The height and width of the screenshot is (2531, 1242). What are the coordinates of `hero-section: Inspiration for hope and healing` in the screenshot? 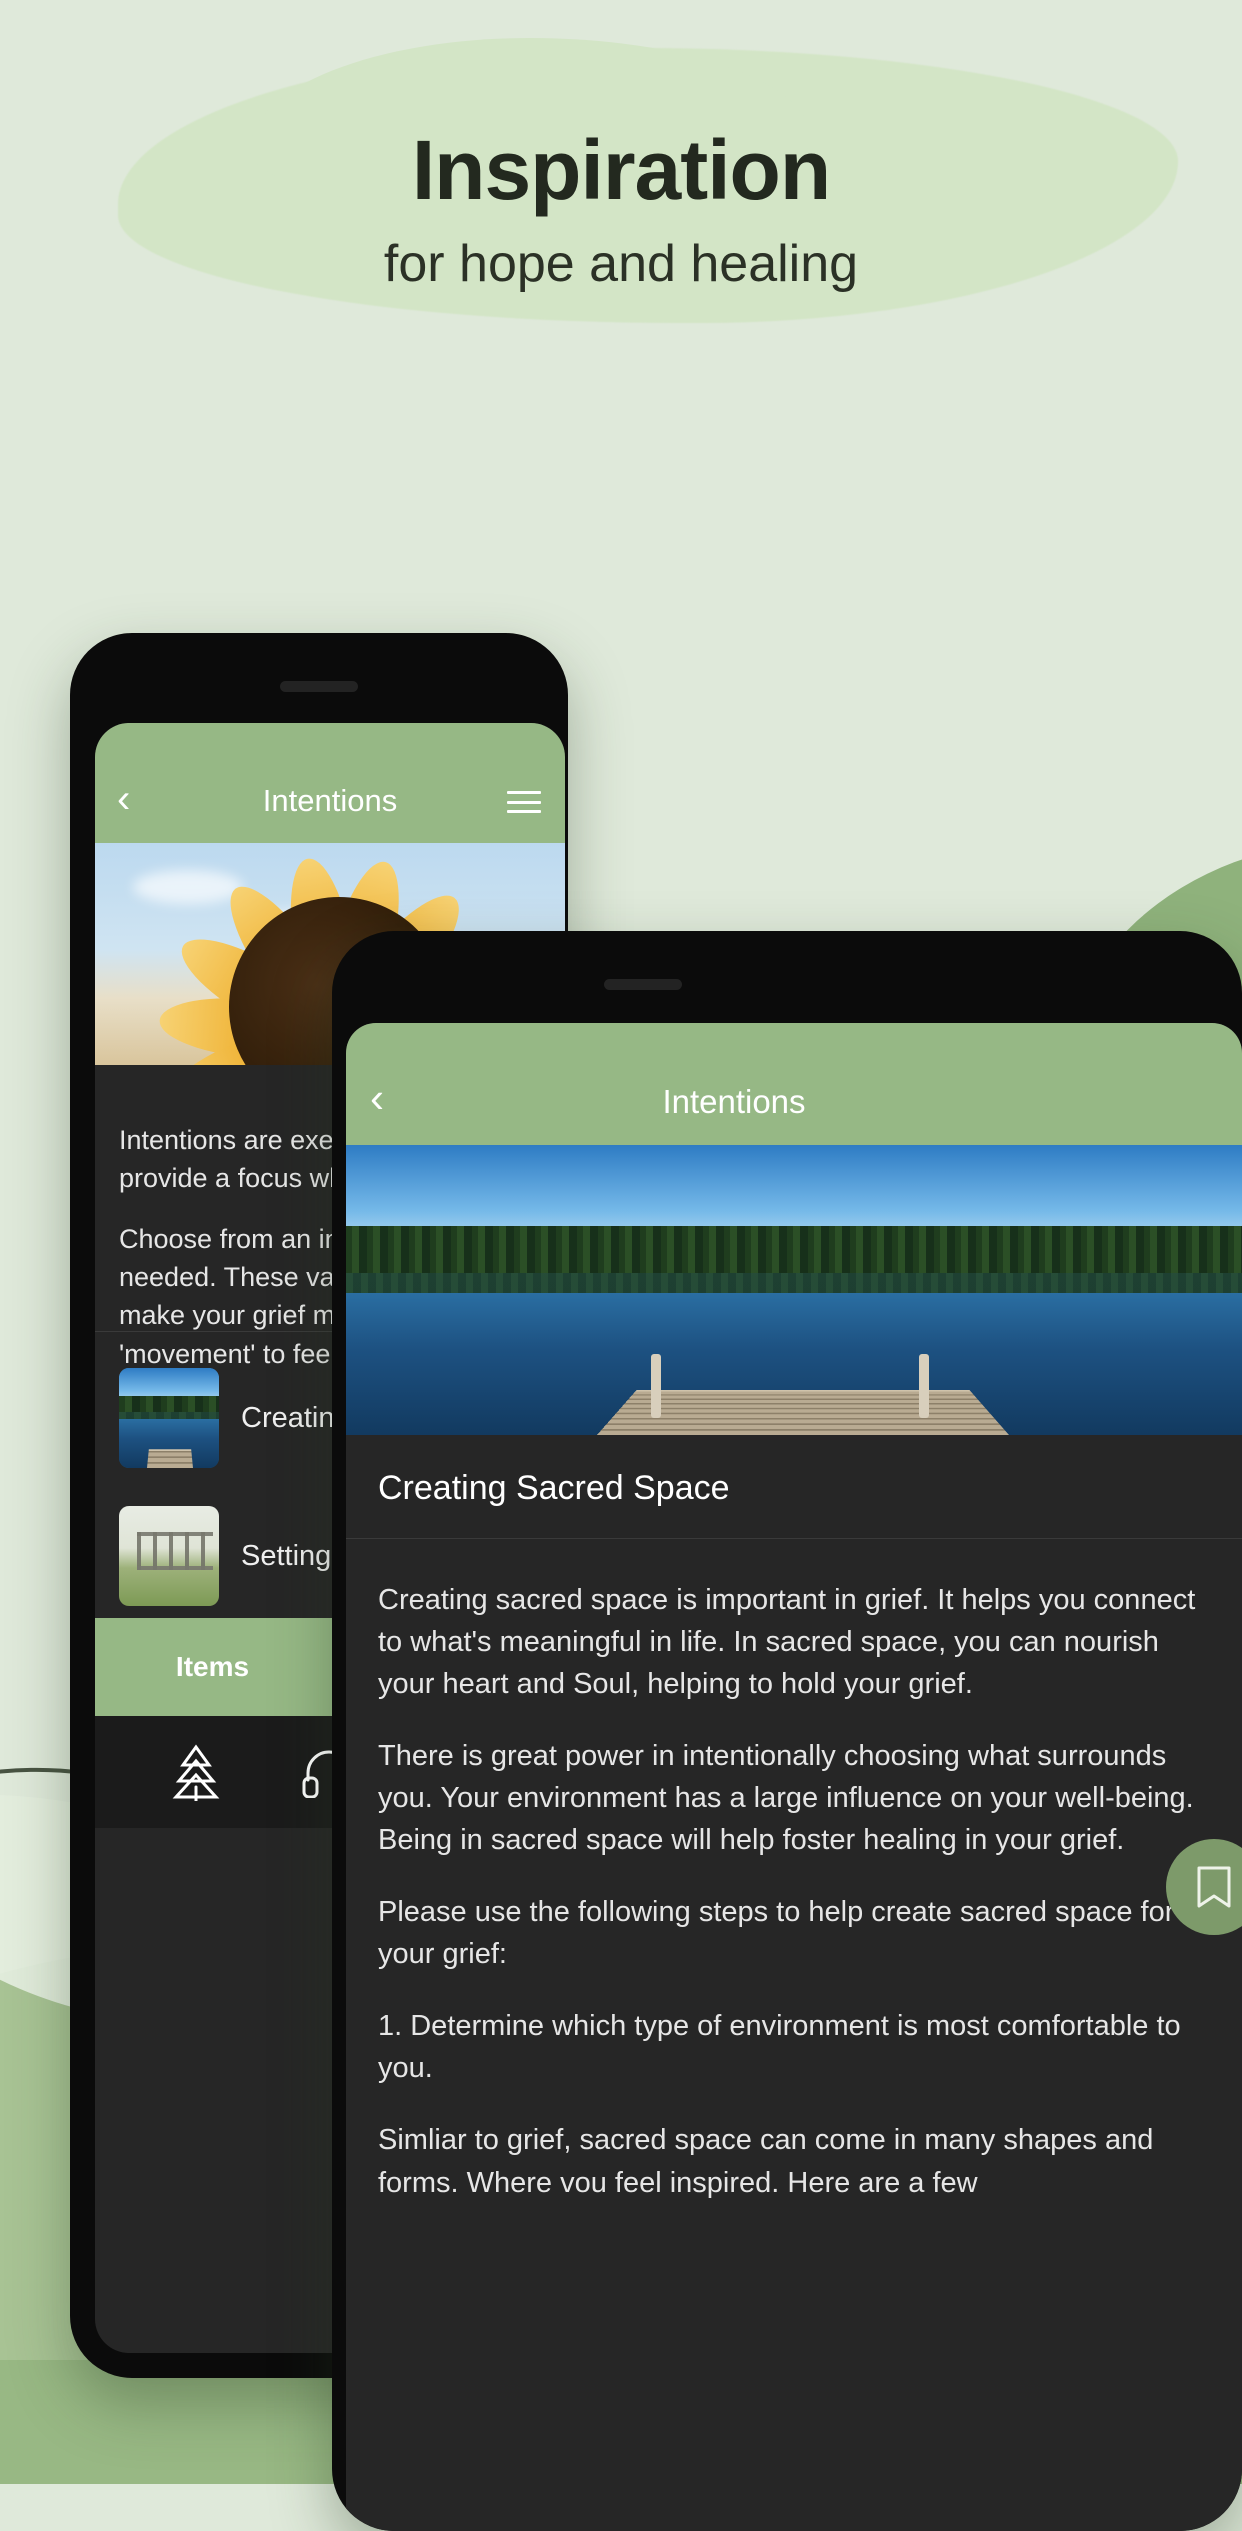 It's located at (621, 208).